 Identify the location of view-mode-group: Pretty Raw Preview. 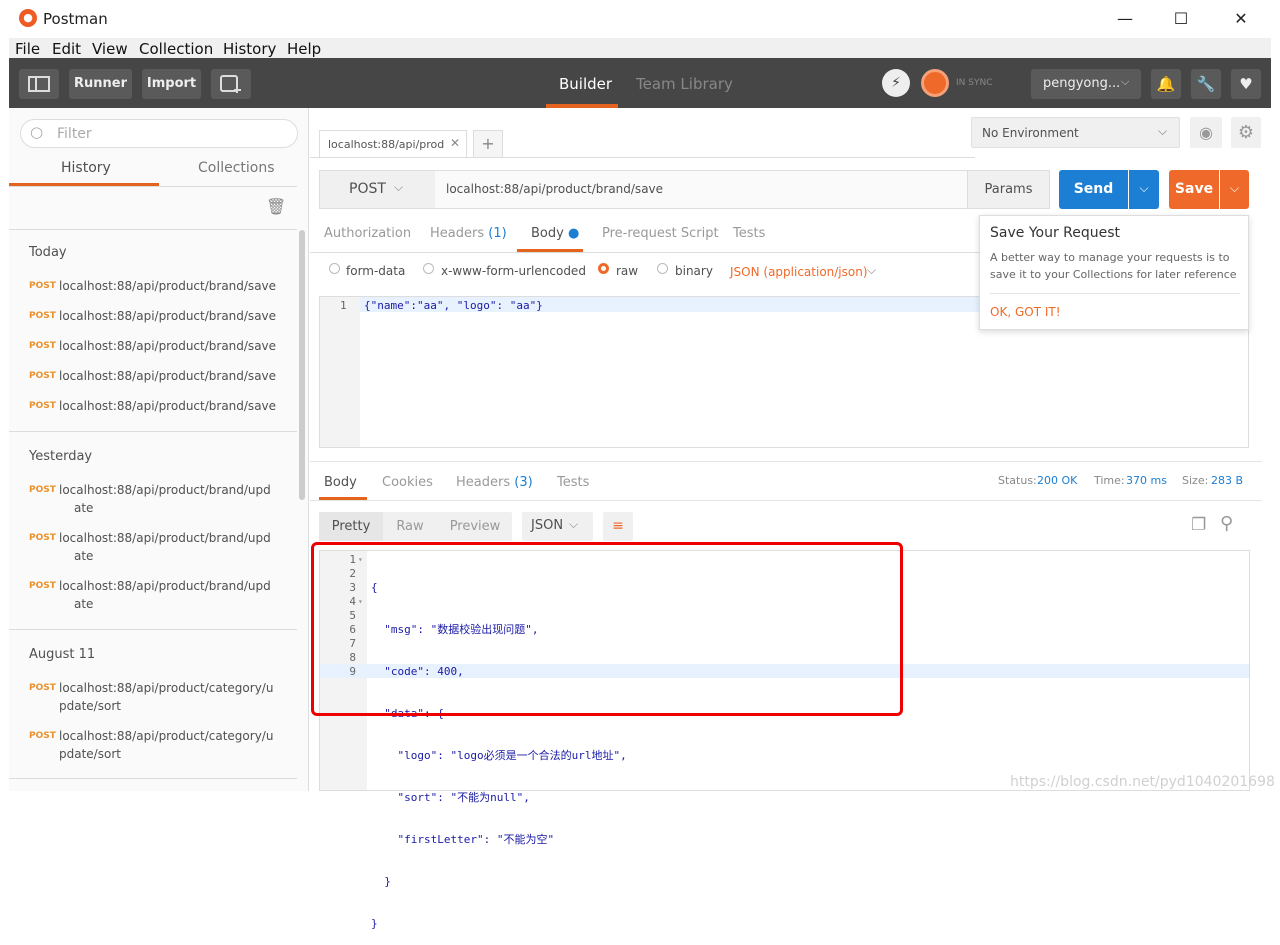
(415, 526).